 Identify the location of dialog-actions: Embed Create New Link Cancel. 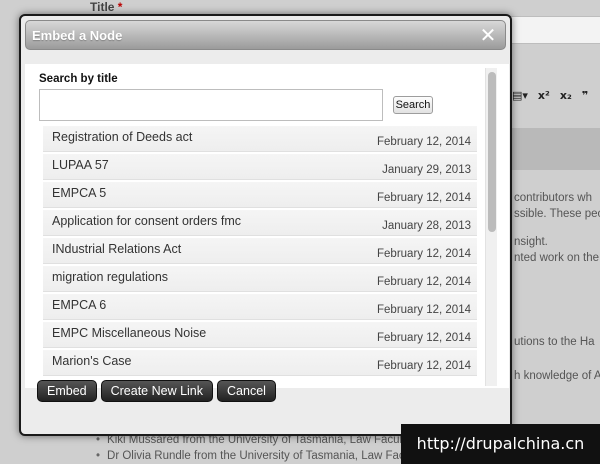
(156, 391).